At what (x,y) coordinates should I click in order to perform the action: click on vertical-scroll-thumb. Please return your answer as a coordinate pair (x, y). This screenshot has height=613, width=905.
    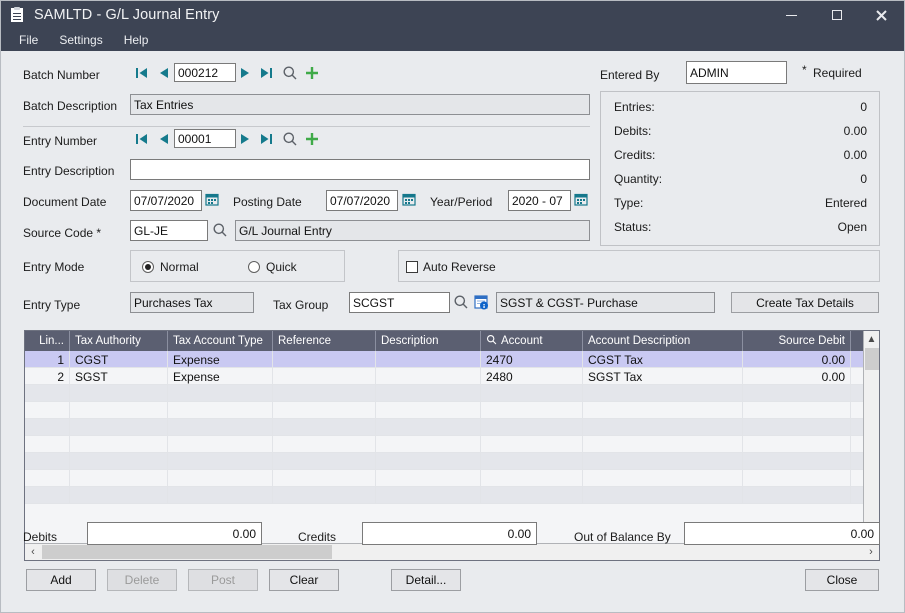
    Looking at the image, I should click on (872, 359).